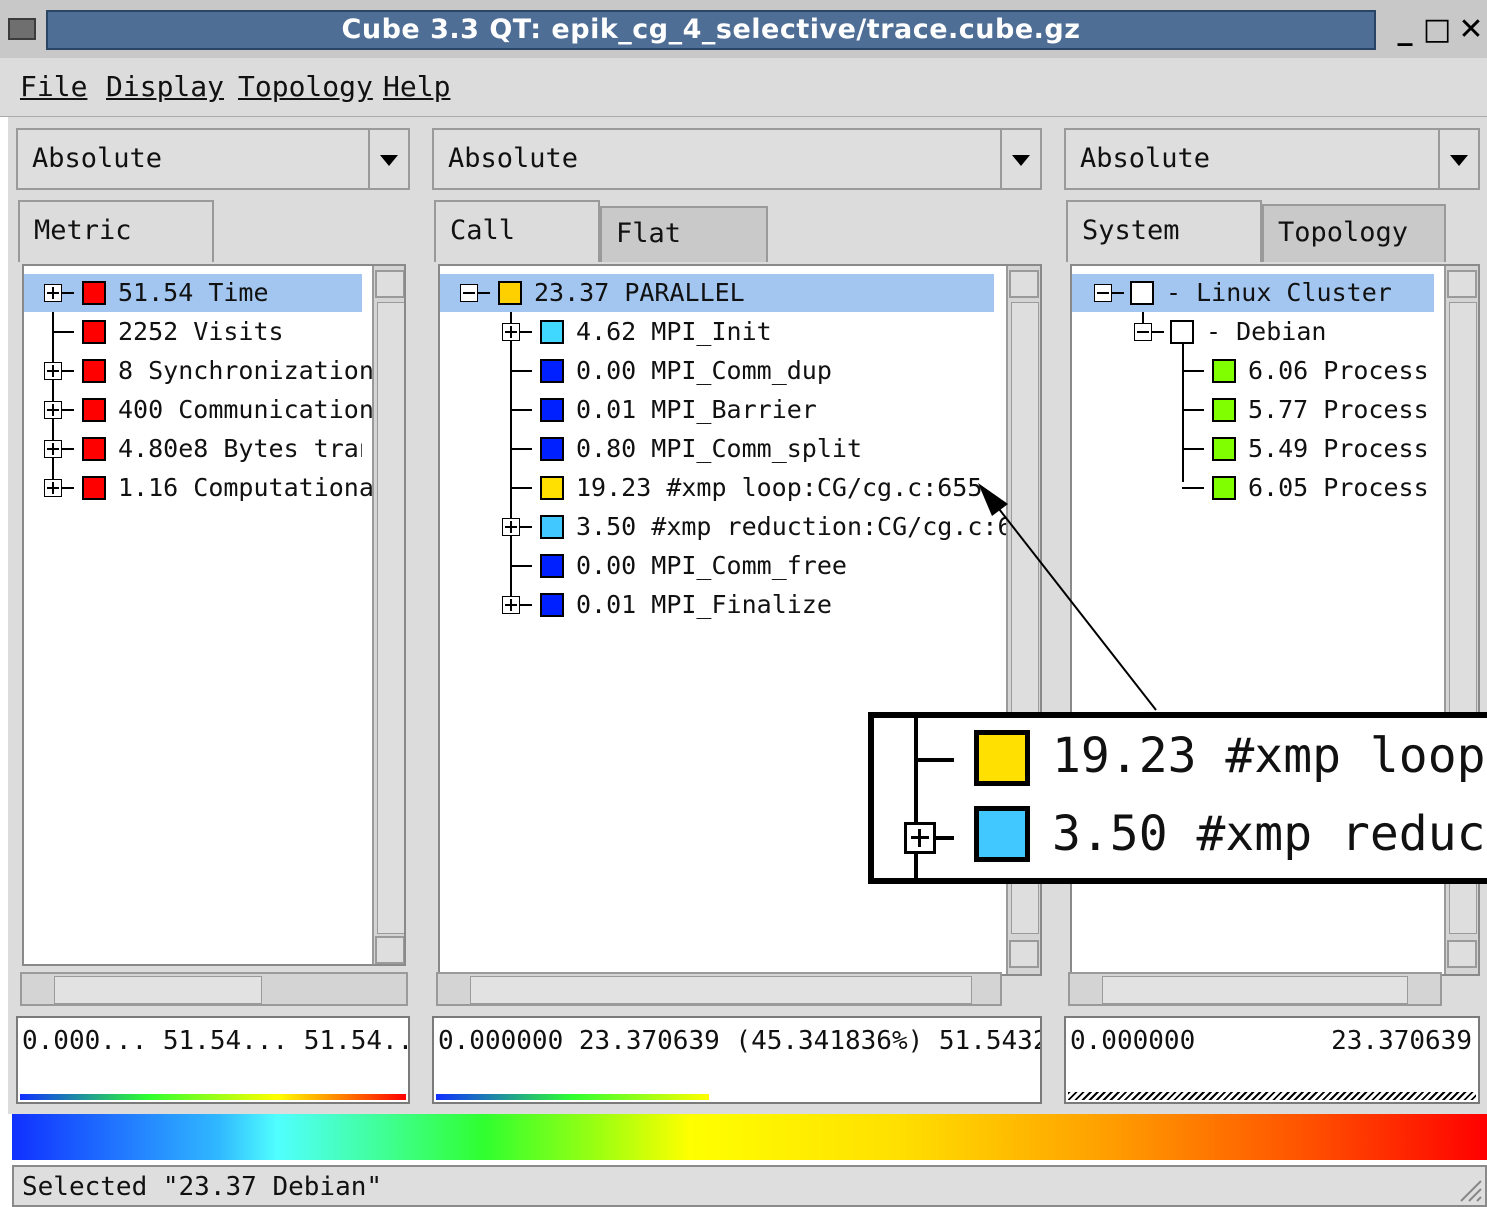 This screenshot has width=1487, height=1207. What do you see at coordinates (920, 838) in the screenshot?
I see `expand-icon` at bounding box center [920, 838].